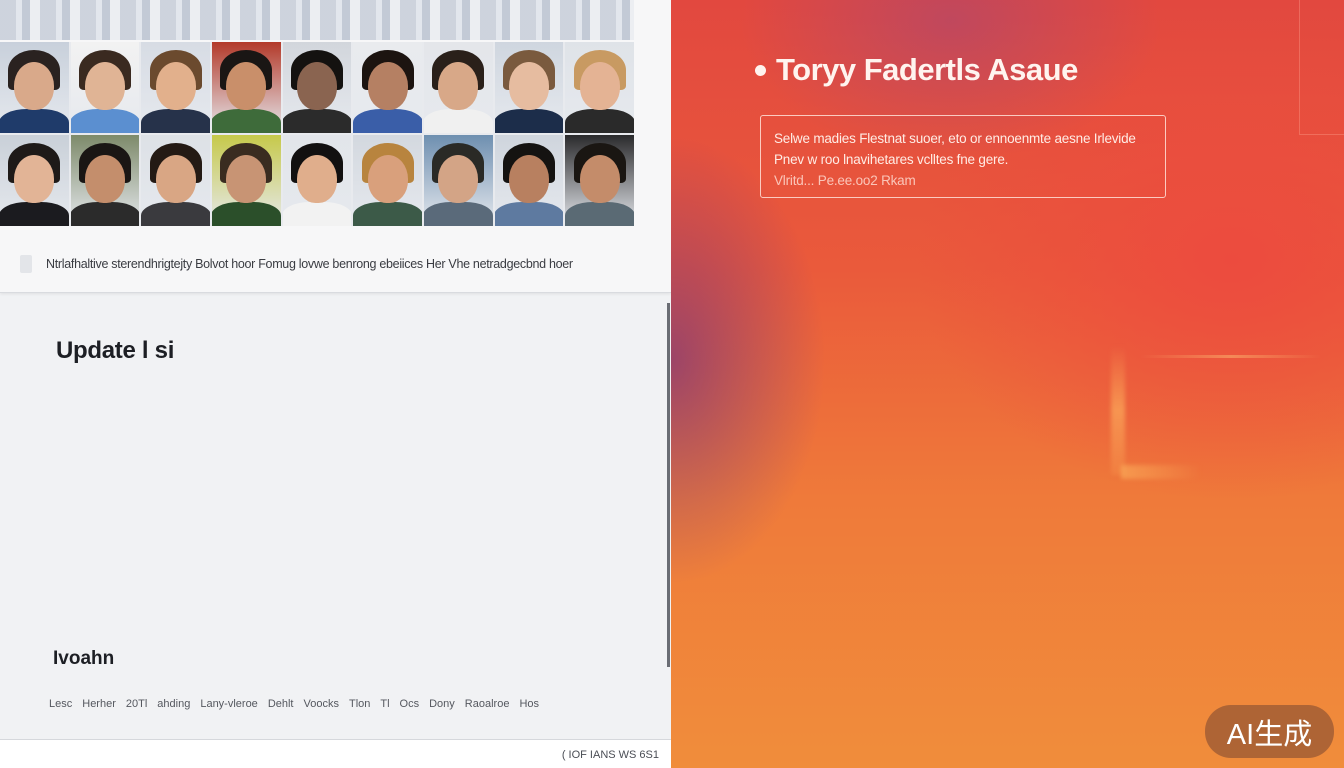 Image resolution: width=1344 pixels, height=768 pixels. I want to click on tag-item: Dony, so click(442, 704).